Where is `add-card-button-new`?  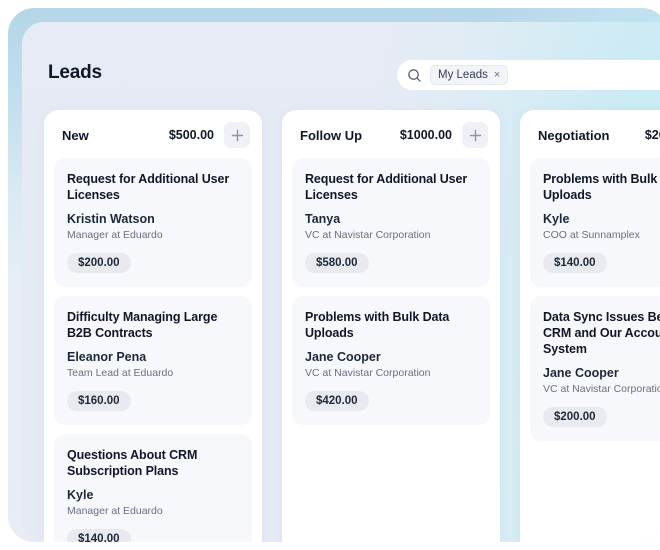 add-card-button-new is located at coordinates (237, 135).